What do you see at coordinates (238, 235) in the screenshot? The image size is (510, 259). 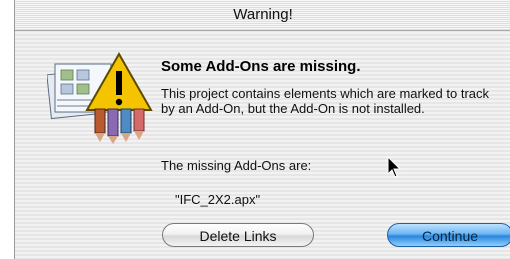 I see `delete-links-button: Delete Links` at bounding box center [238, 235].